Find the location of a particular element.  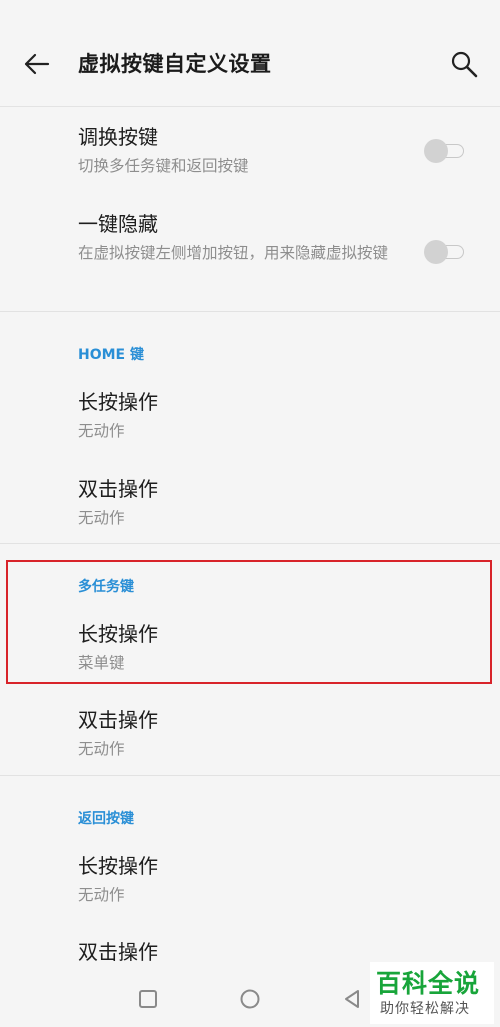

swap-keys-subtitle: 切换多任务键和返回按键 is located at coordinates (163, 166).